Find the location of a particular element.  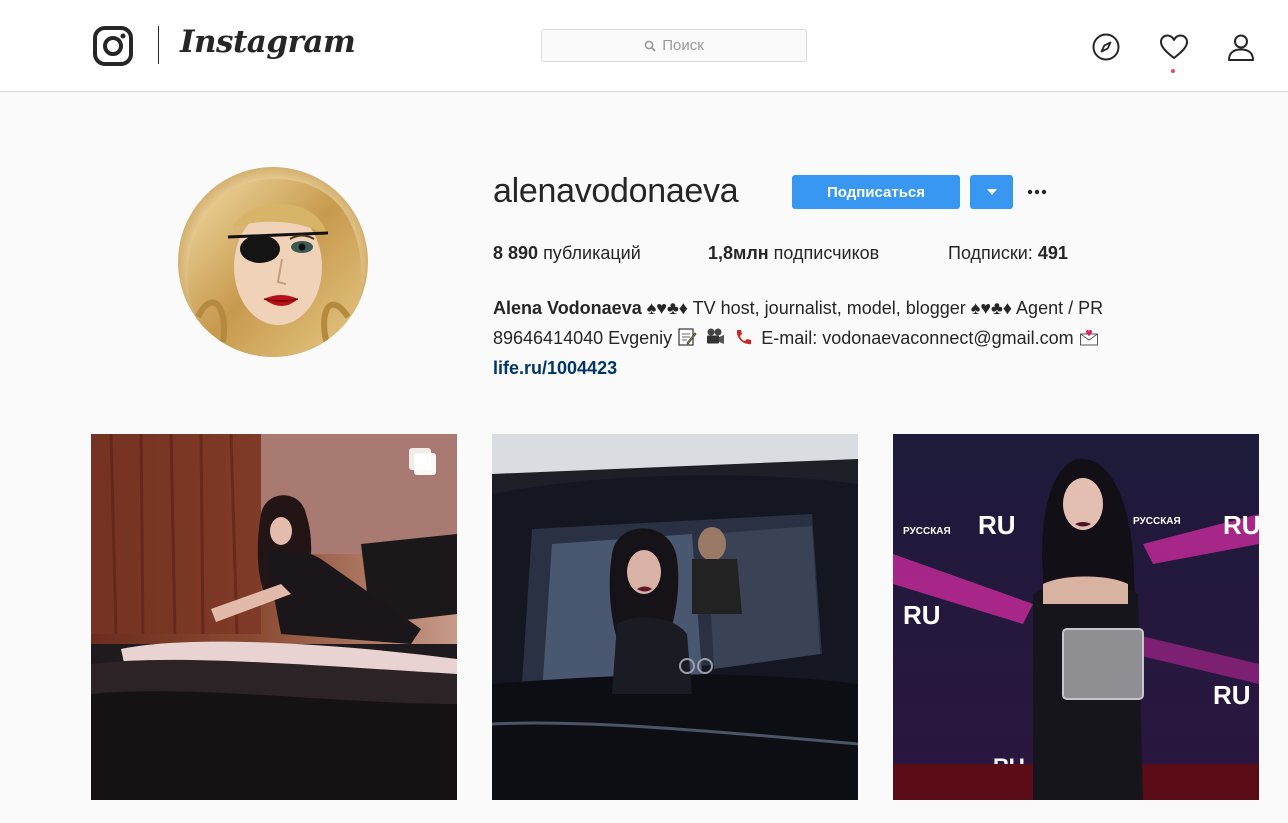

search-input: Поиск is located at coordinates (674, 45).